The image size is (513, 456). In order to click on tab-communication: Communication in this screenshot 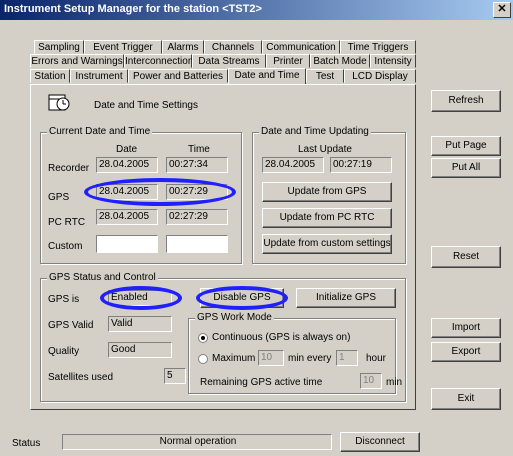, I will do `click(301, 47)`.